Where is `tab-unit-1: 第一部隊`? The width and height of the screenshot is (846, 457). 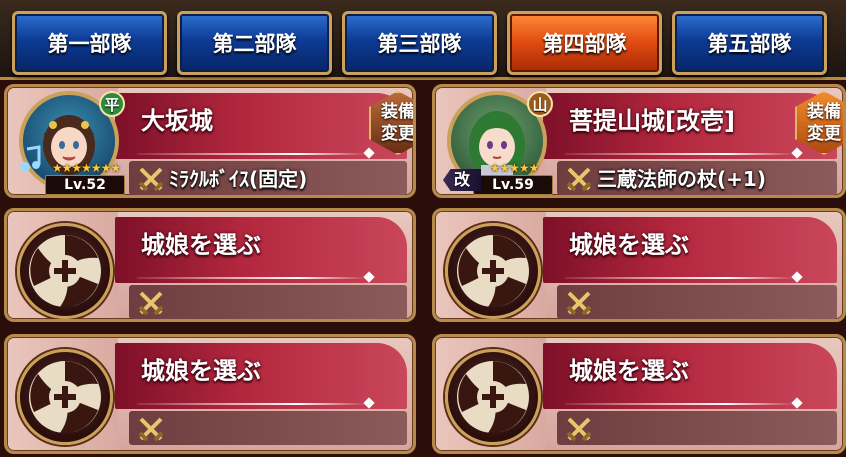
tab-unit-1: 第一部隊 is located at coordinates (89, 43).